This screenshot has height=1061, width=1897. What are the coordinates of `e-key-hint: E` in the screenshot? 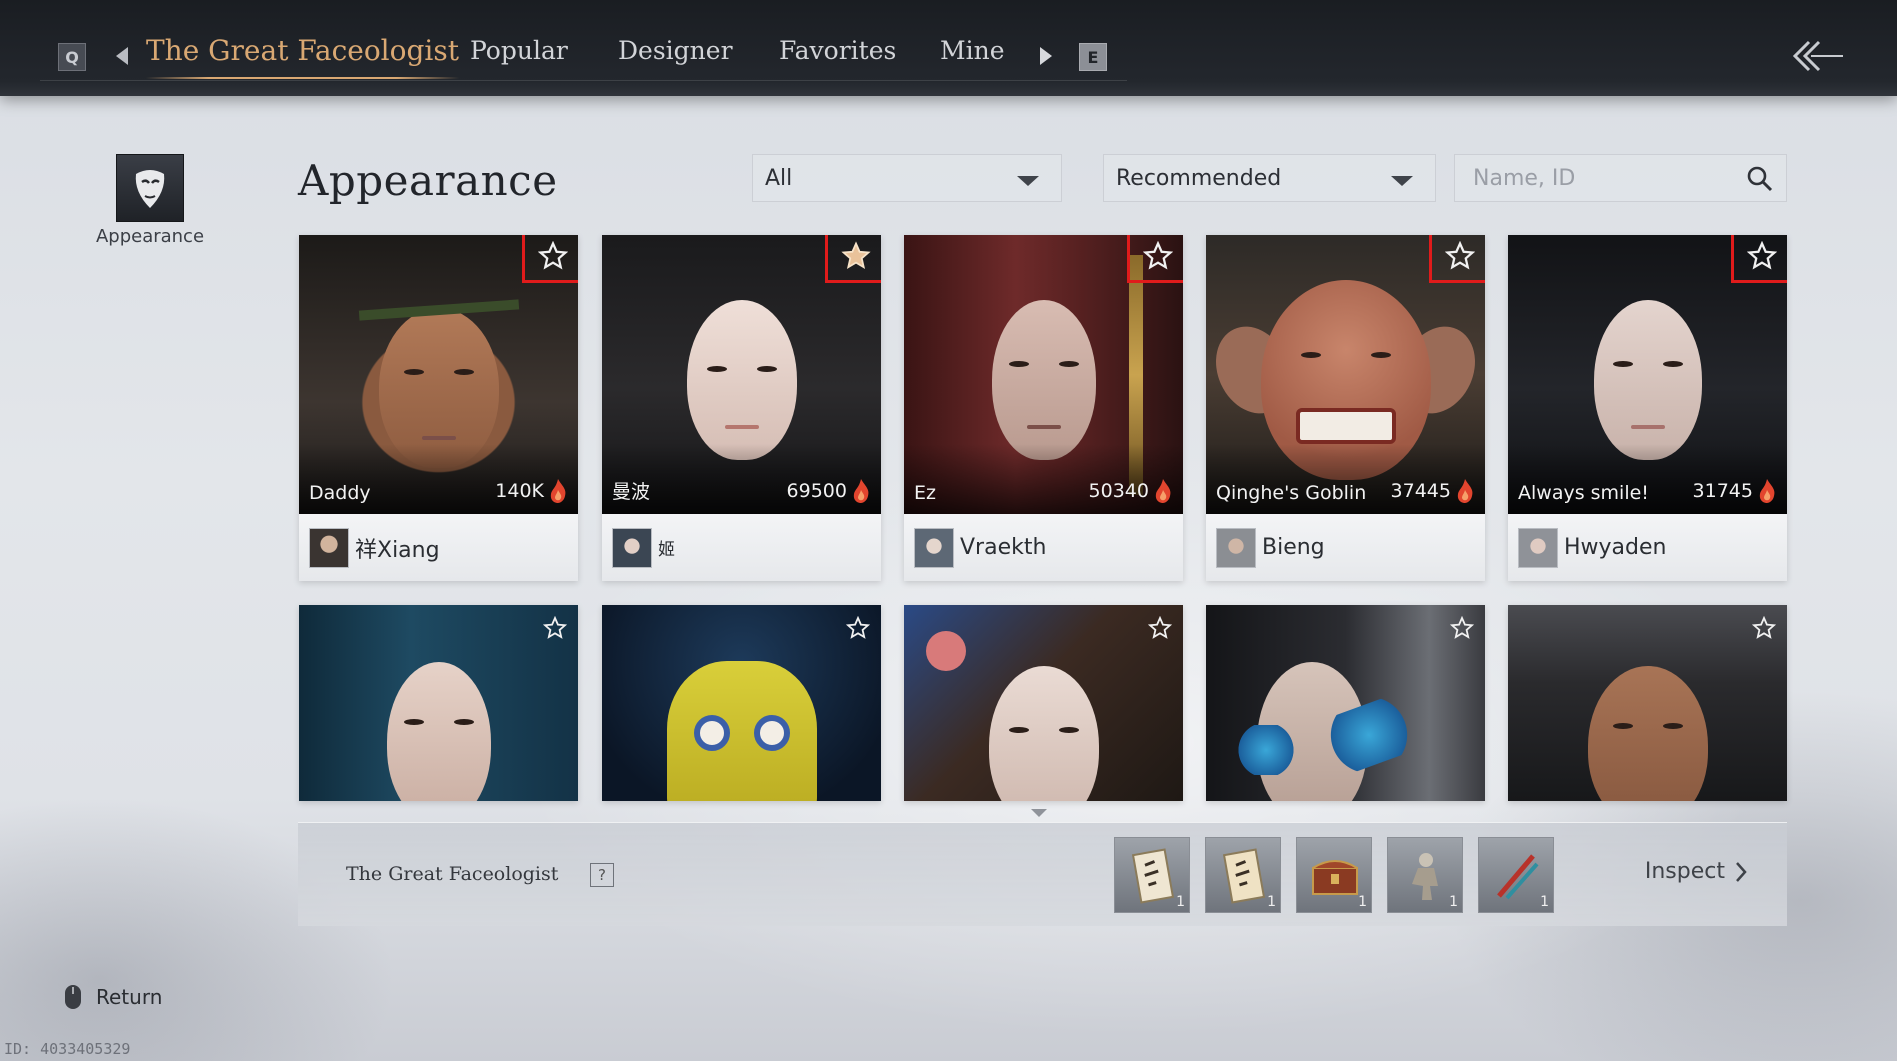 It's located at (1093, 57).